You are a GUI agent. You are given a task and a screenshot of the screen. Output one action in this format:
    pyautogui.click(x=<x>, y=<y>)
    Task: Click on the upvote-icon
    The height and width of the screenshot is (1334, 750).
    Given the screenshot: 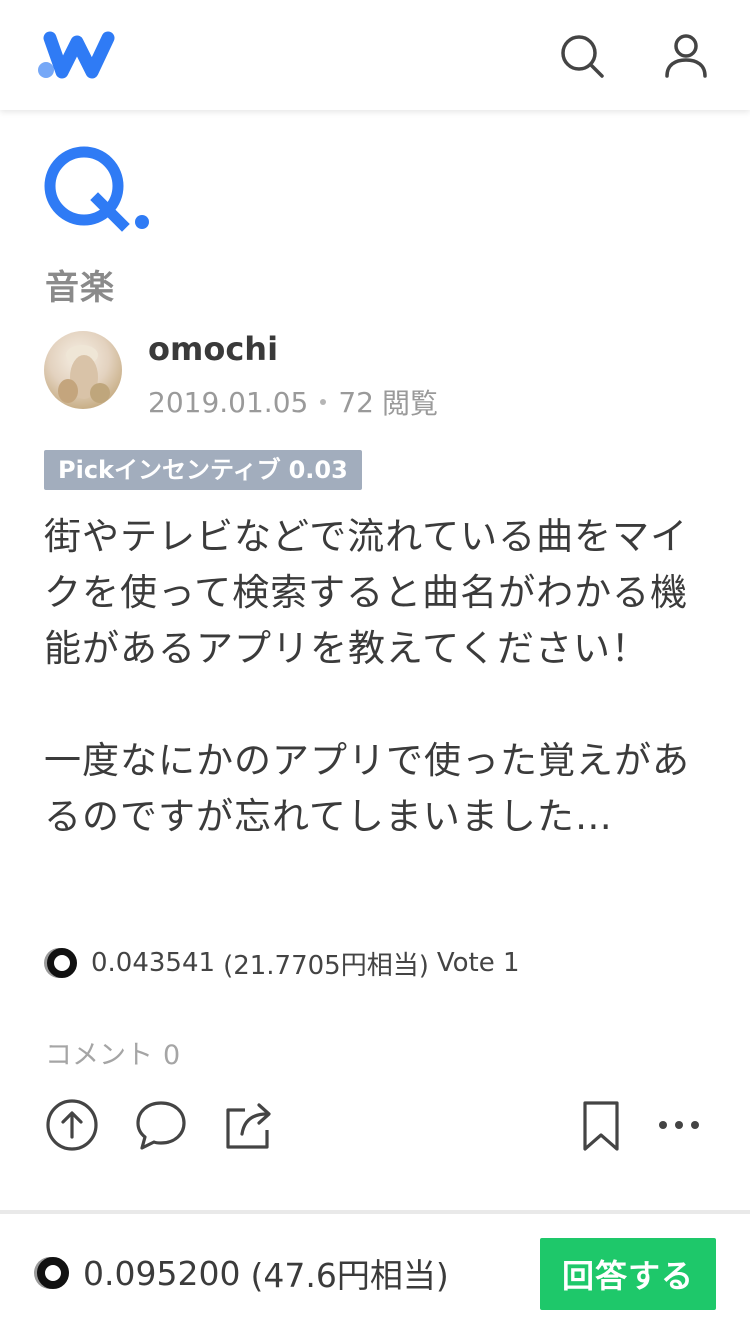 What is the action you would take?
    pyautogui.click(x=72, y=1125)
    